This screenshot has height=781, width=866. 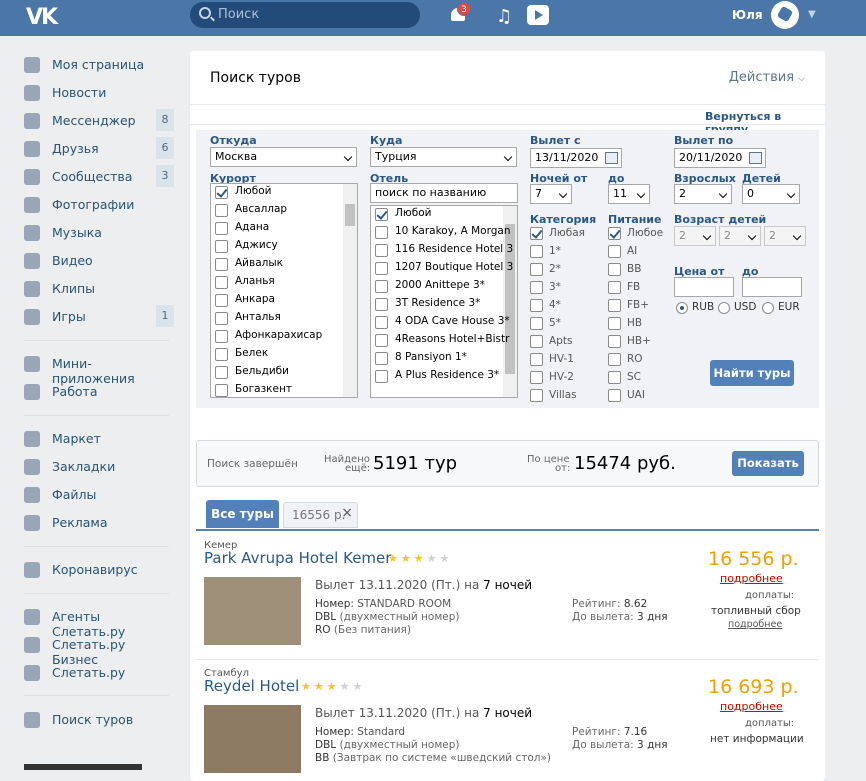 What do you see at coordinates (682, 308) in the screenshot?
I see `currency-rub-radio` at bounding box center [682, 308].